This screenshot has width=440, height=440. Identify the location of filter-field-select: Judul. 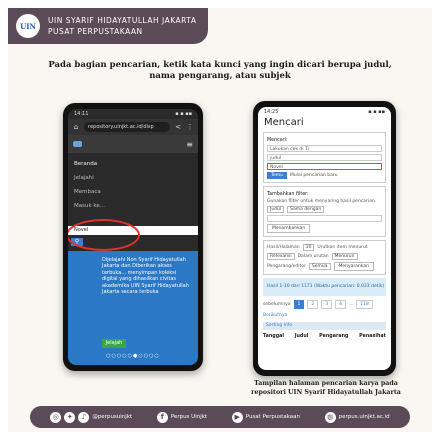
(276, 209).